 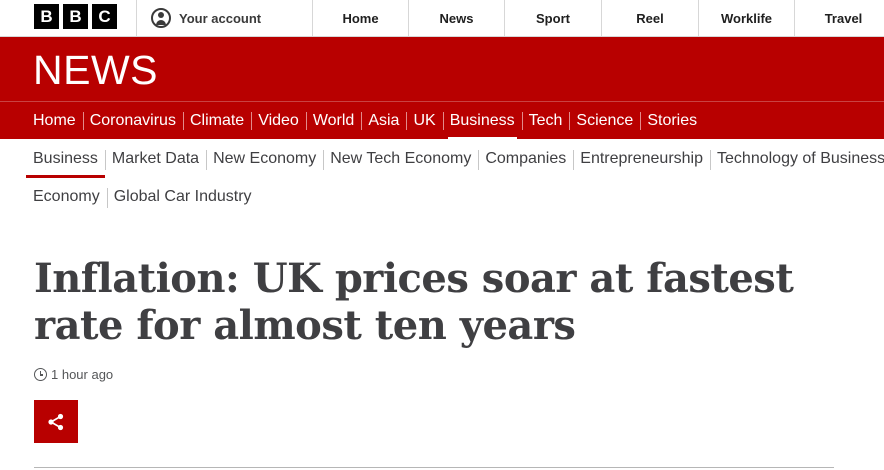 What do you see at coordinates (604, 121) in the screenshot?
I see `primary-nav-science: Science` at bounding box center [604, 121].